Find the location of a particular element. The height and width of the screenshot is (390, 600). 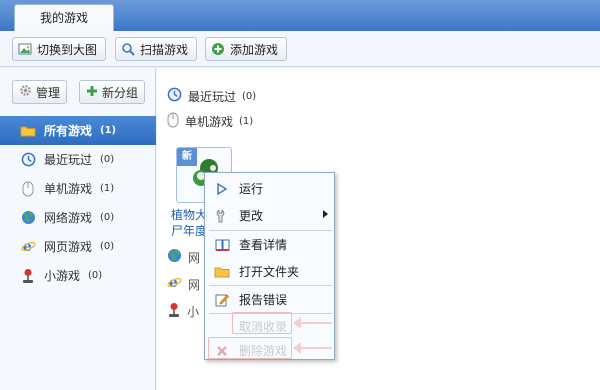

plus-icon is located at coordinates (92, 92).